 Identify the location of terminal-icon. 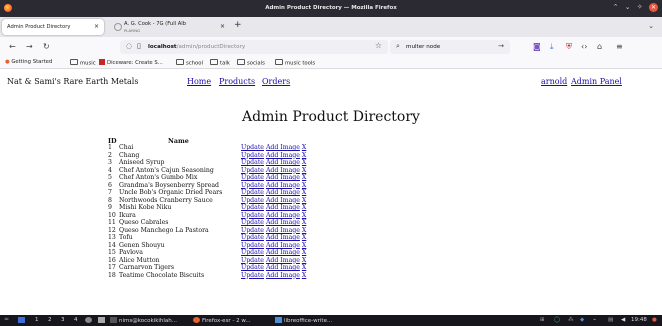
(101, 320).